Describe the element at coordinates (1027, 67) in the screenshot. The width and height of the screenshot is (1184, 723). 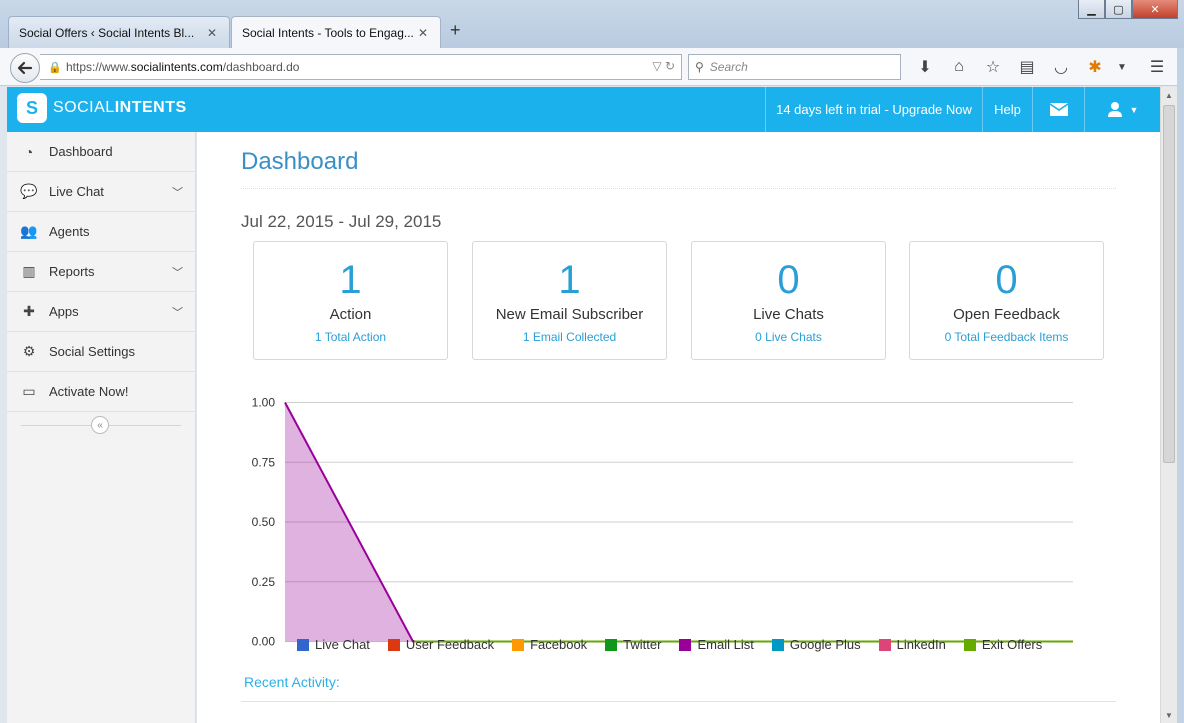
I see `reading-list-icon: ▤` at that location.